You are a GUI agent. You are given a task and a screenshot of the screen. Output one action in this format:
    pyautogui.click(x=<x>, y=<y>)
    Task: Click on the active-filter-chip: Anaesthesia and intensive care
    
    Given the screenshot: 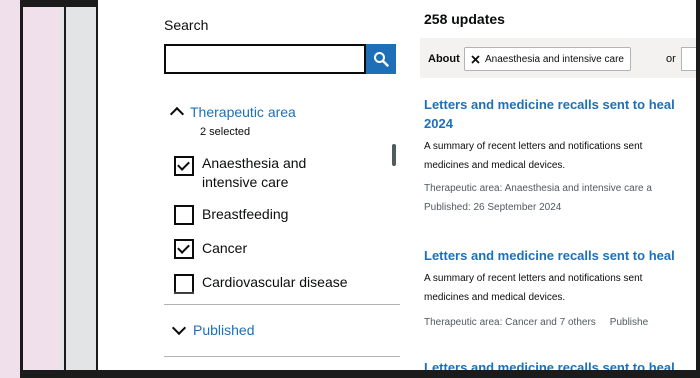 What is the action you would take?
    pyautogui.click(x=547, y=59)
    